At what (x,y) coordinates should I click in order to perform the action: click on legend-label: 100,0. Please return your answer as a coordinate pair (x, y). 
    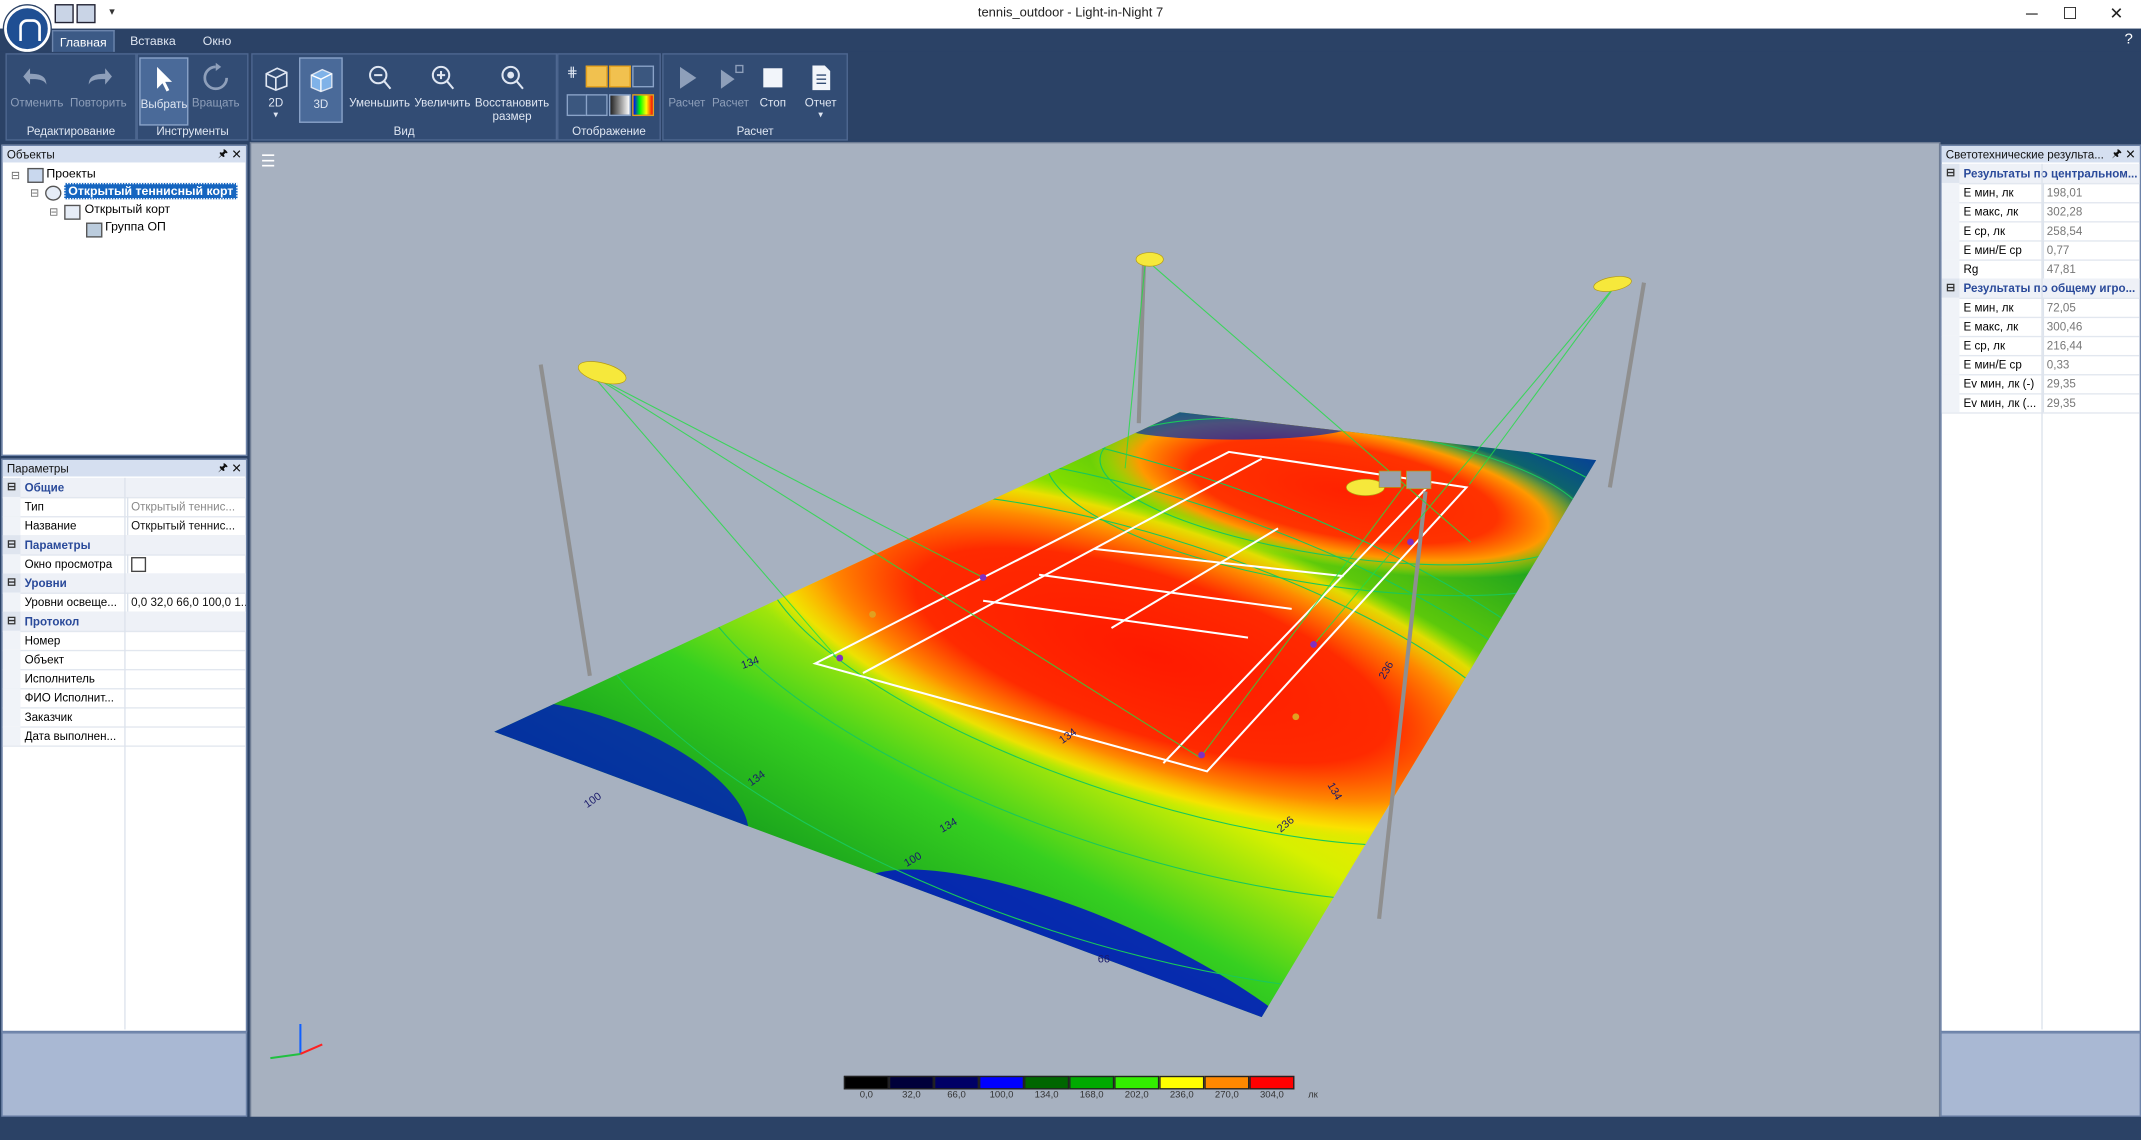
    Looking at the image, I should click on (1001, 1095).